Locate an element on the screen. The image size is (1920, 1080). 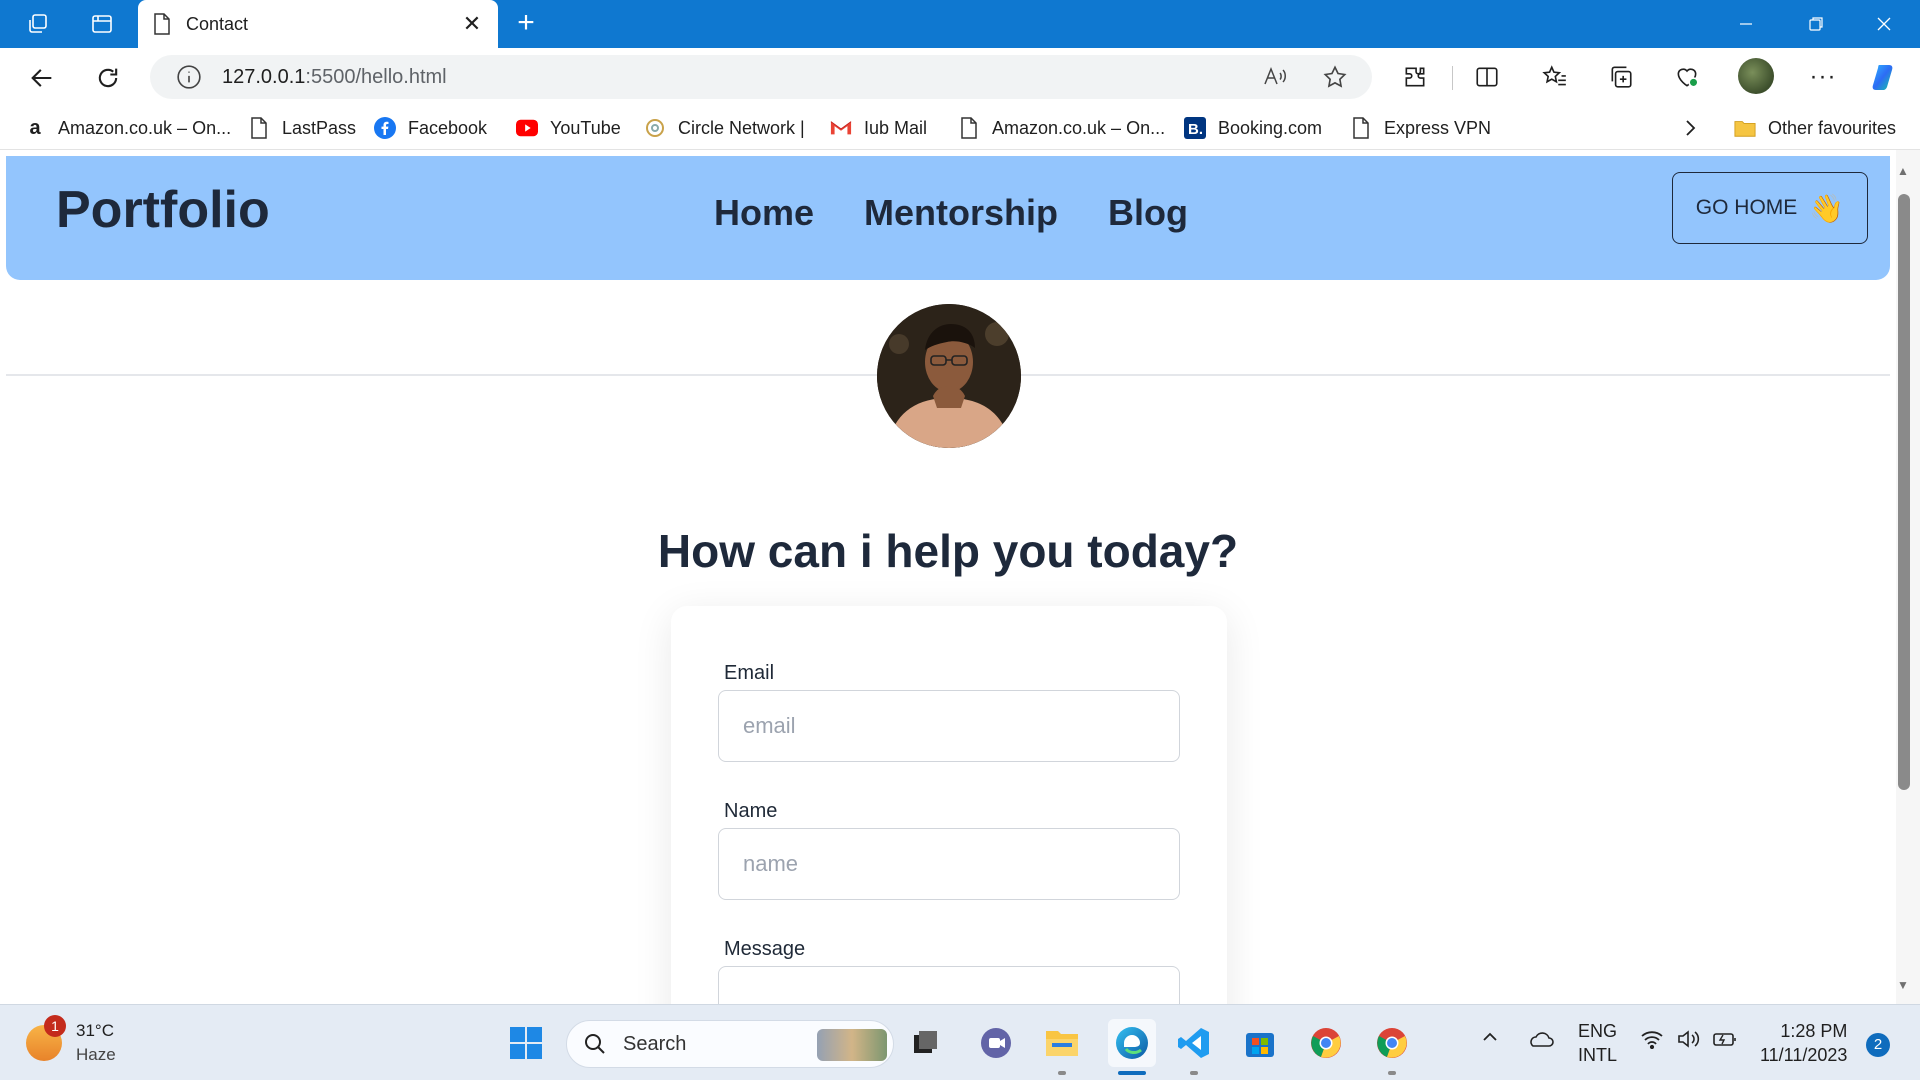
microsoft-store-icon is located at coordinates (1260, 1043).